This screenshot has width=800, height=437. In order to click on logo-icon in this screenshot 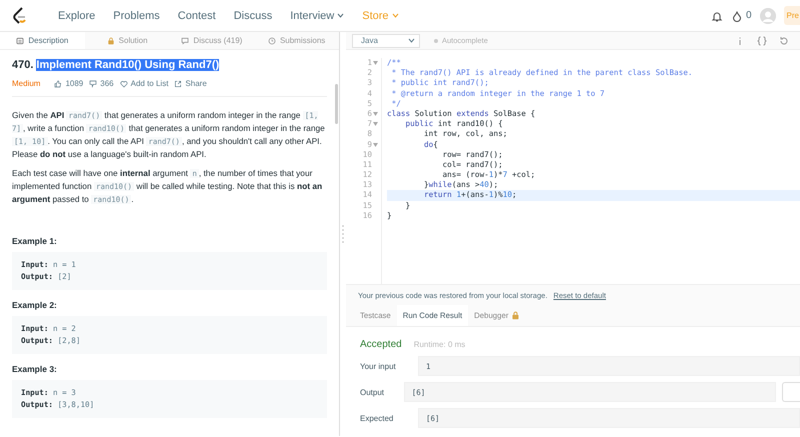, I will do `click(20, 15)`.